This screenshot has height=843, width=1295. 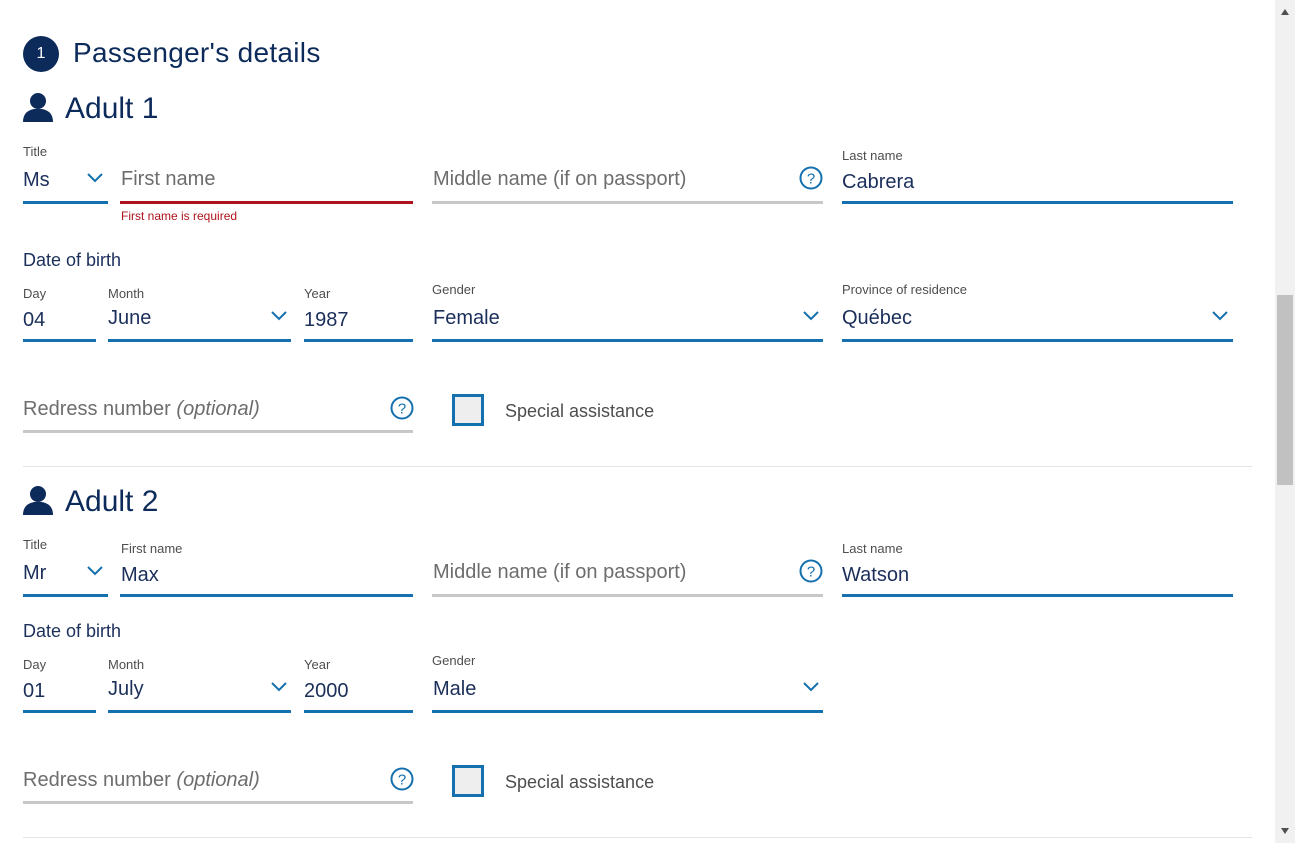 What do you see at coordinates (197, 52) in the screenshot?
I see `page-title: Passenger's details` at bounding box center [197, 52].